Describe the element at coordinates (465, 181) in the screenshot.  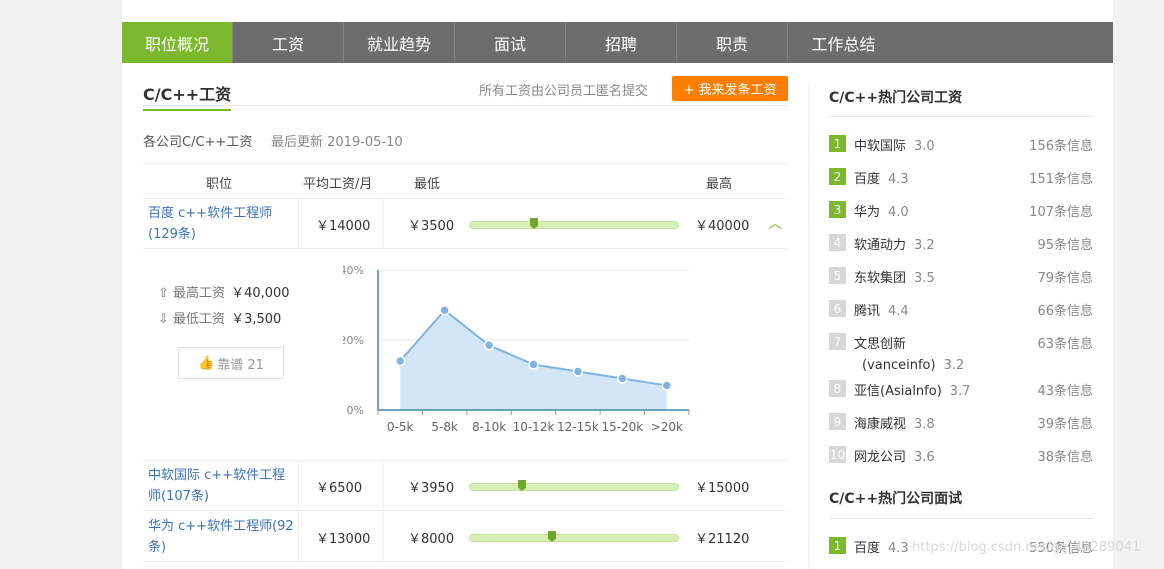
I see `column-header: 职位 平均工资/月 最低 最高` at that location.